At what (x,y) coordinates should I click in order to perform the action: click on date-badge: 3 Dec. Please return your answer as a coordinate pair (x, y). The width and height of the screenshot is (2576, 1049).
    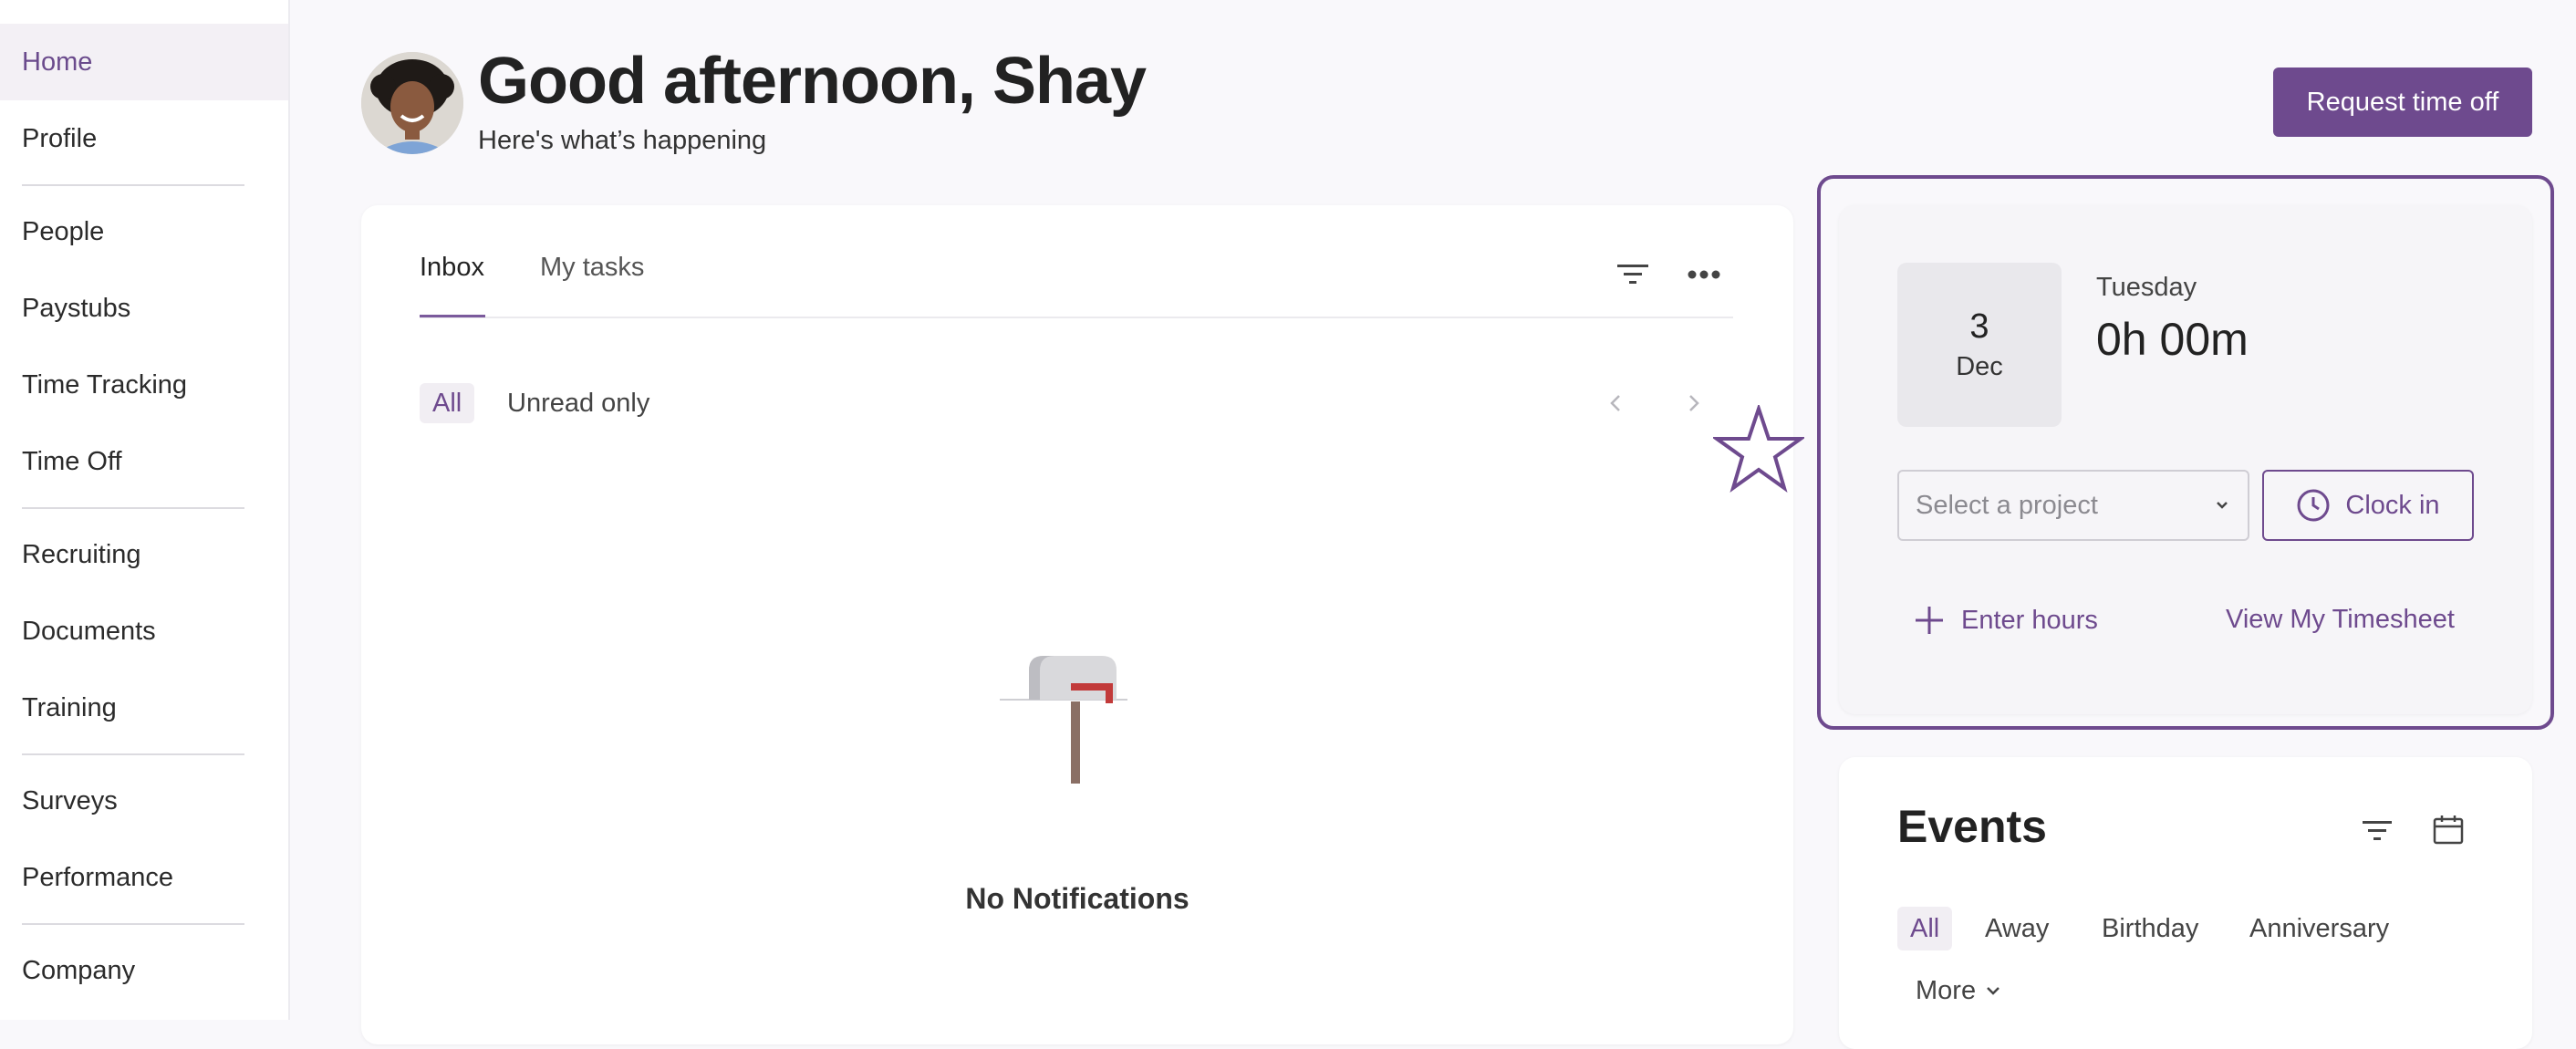
    Looking at the image, I should click on (1980, 345).